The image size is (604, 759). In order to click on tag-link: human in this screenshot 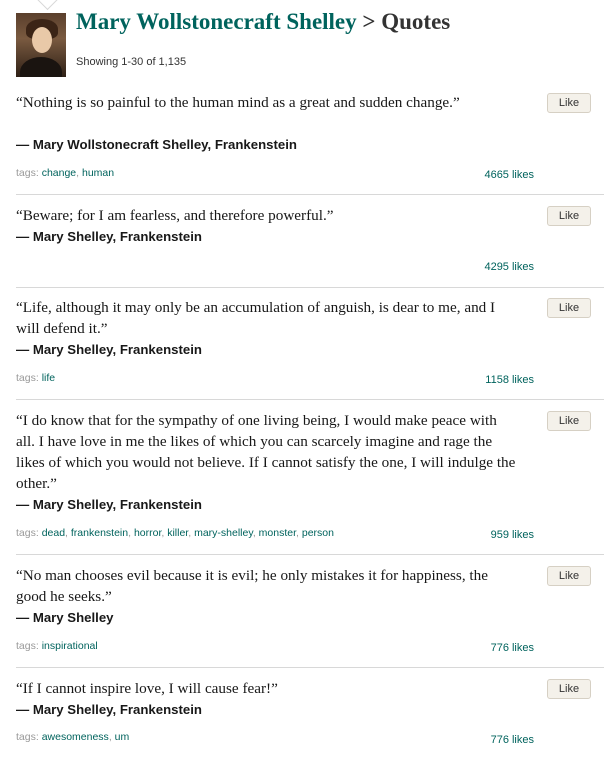, I will do `click(98, 173)`.